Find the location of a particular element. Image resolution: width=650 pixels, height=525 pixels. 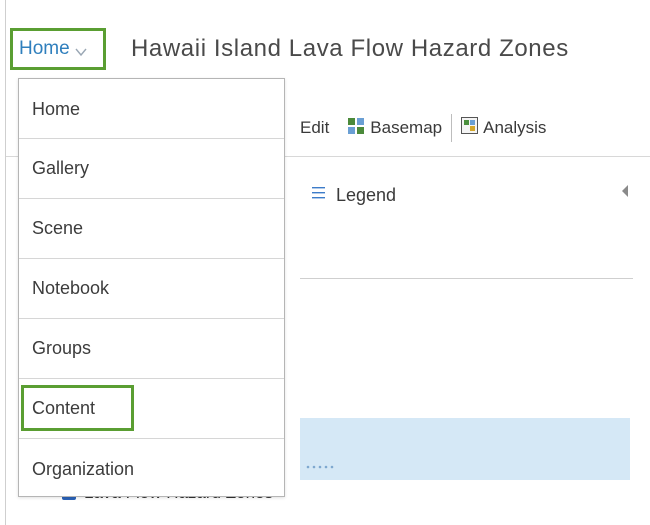

menu-item-notebook: Notebook is located at coordinates (151, 289).